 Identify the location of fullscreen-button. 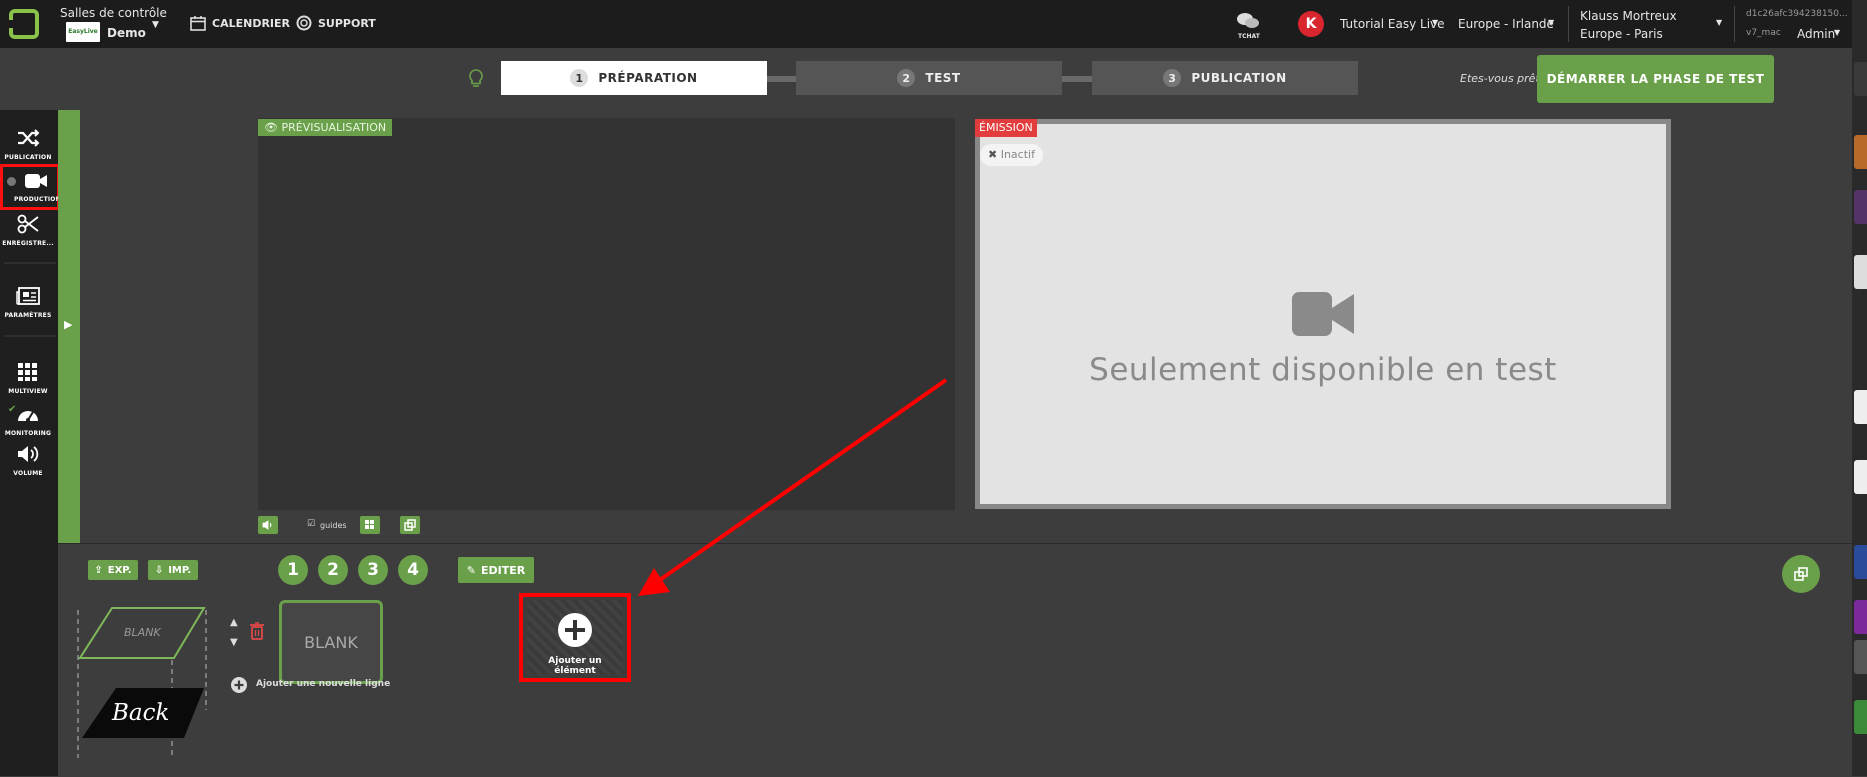
(1801, 574).